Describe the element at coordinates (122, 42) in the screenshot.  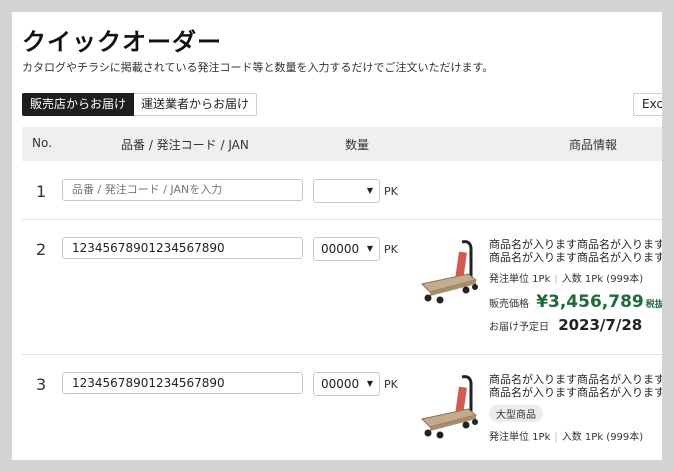
I see `page-title: クイックオーダー` at that location.